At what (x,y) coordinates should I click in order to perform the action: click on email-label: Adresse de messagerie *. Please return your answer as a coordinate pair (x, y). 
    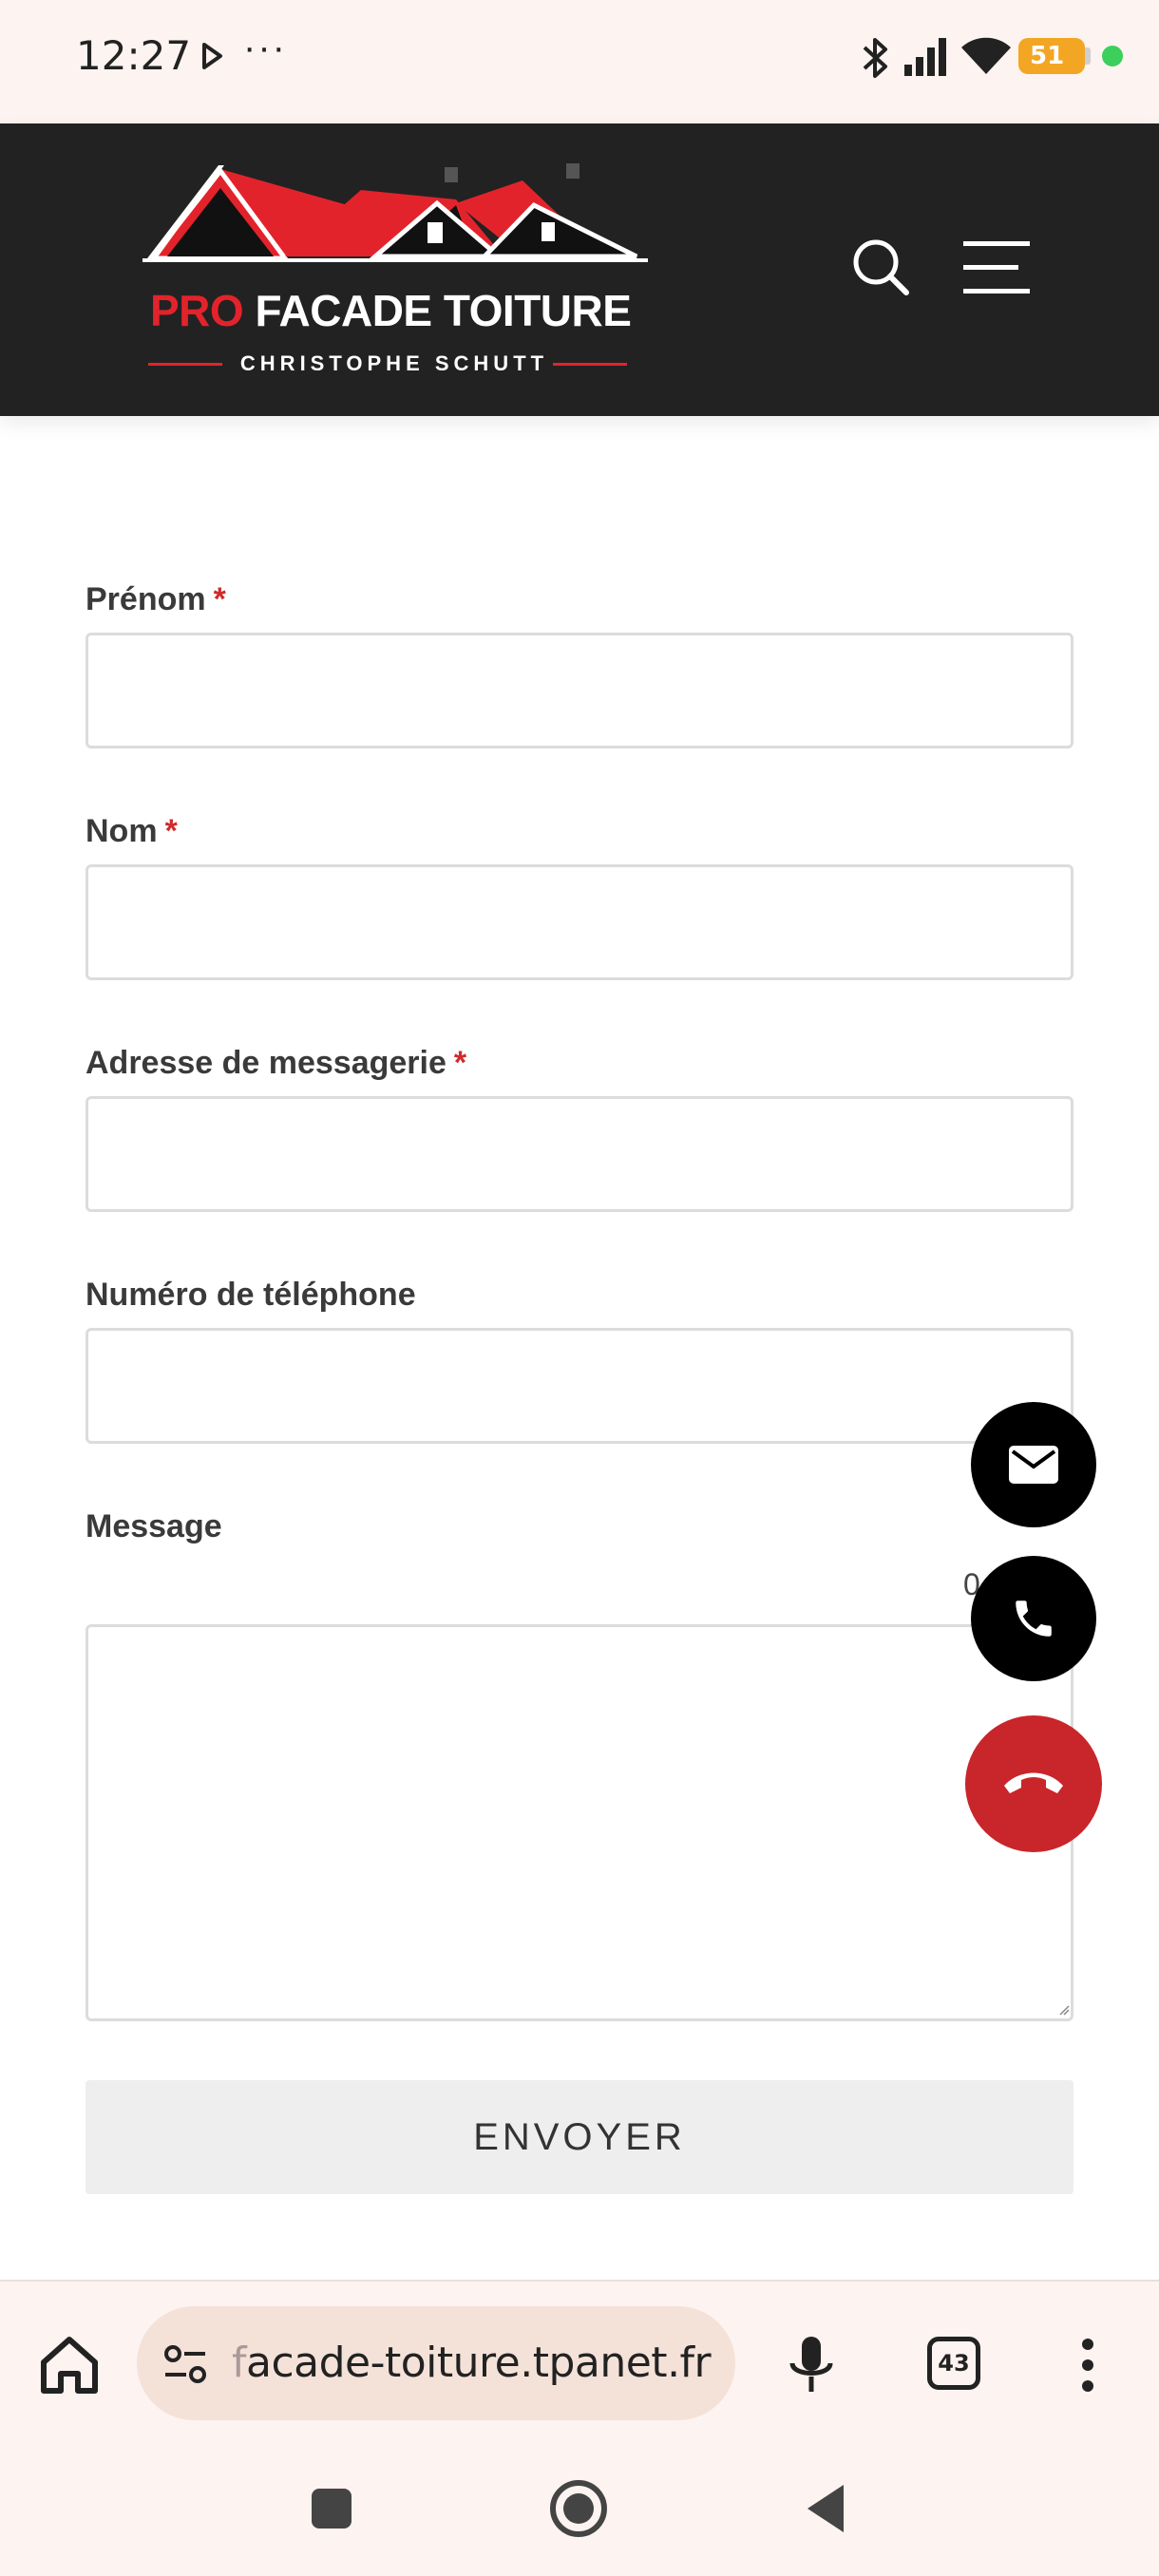
    Looking at the image, I should click on (276, 1063).